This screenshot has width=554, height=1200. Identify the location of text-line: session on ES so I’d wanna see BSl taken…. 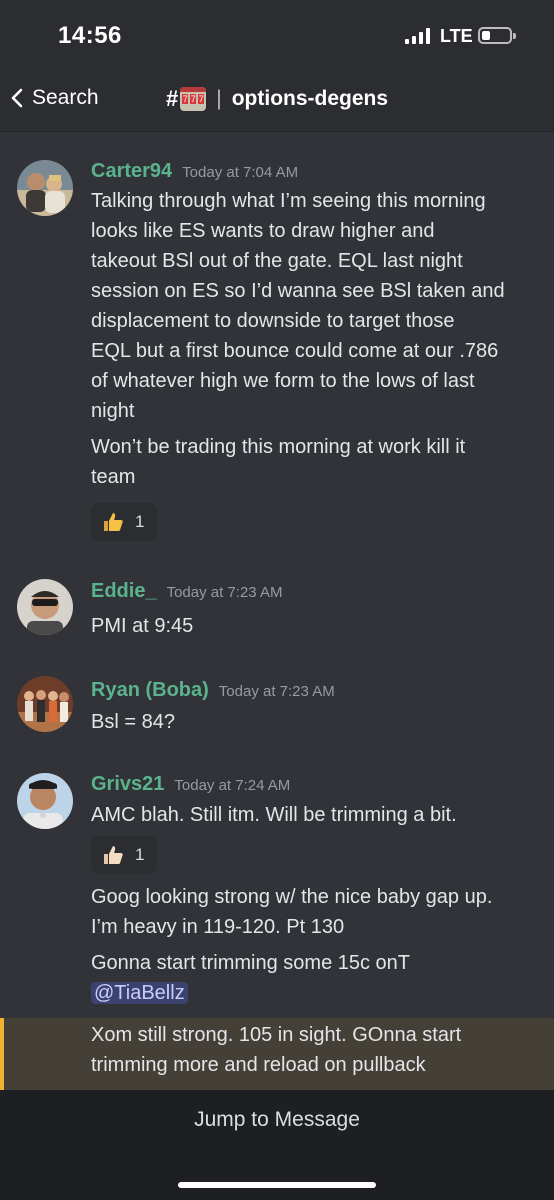
(298, 291).